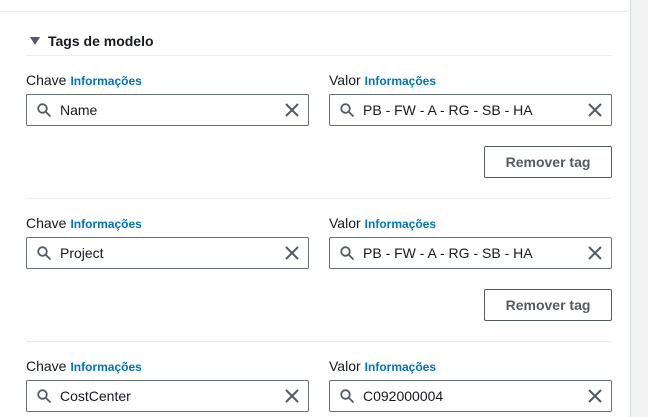 The image size is (648, 417). What do you see at coordinates (403, 396) in the screenshot?
I see `value-input-value: C092000004` at bounding box center [403, 396].